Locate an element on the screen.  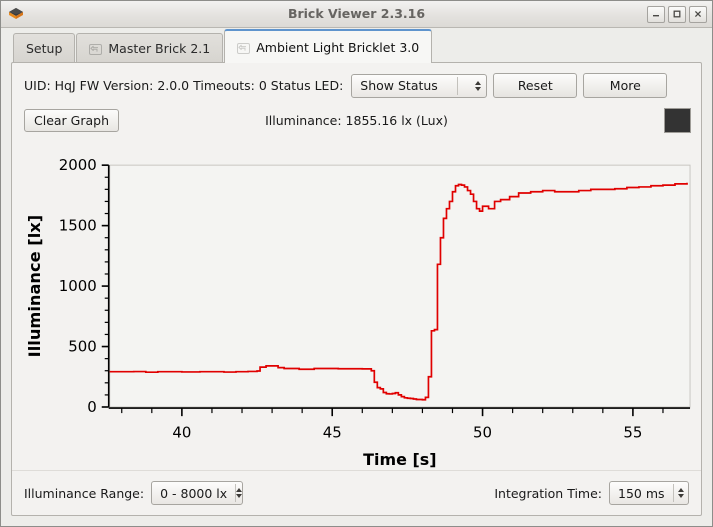
window-title: Brick Viewer 2.3.16 is located at coordinates (356, 13).